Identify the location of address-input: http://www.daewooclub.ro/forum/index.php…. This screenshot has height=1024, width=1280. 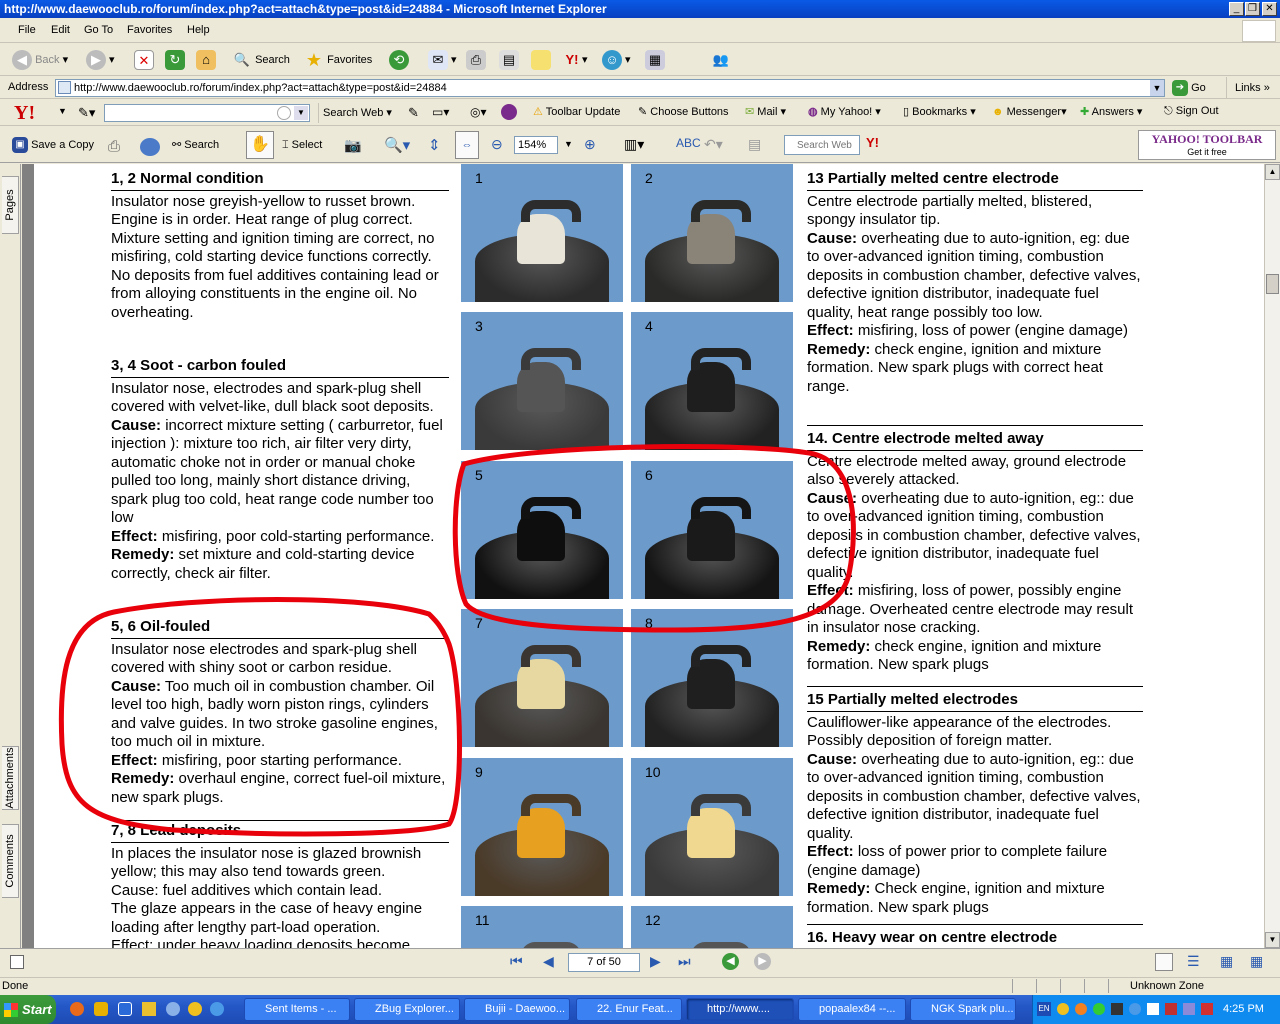
(610, 88).